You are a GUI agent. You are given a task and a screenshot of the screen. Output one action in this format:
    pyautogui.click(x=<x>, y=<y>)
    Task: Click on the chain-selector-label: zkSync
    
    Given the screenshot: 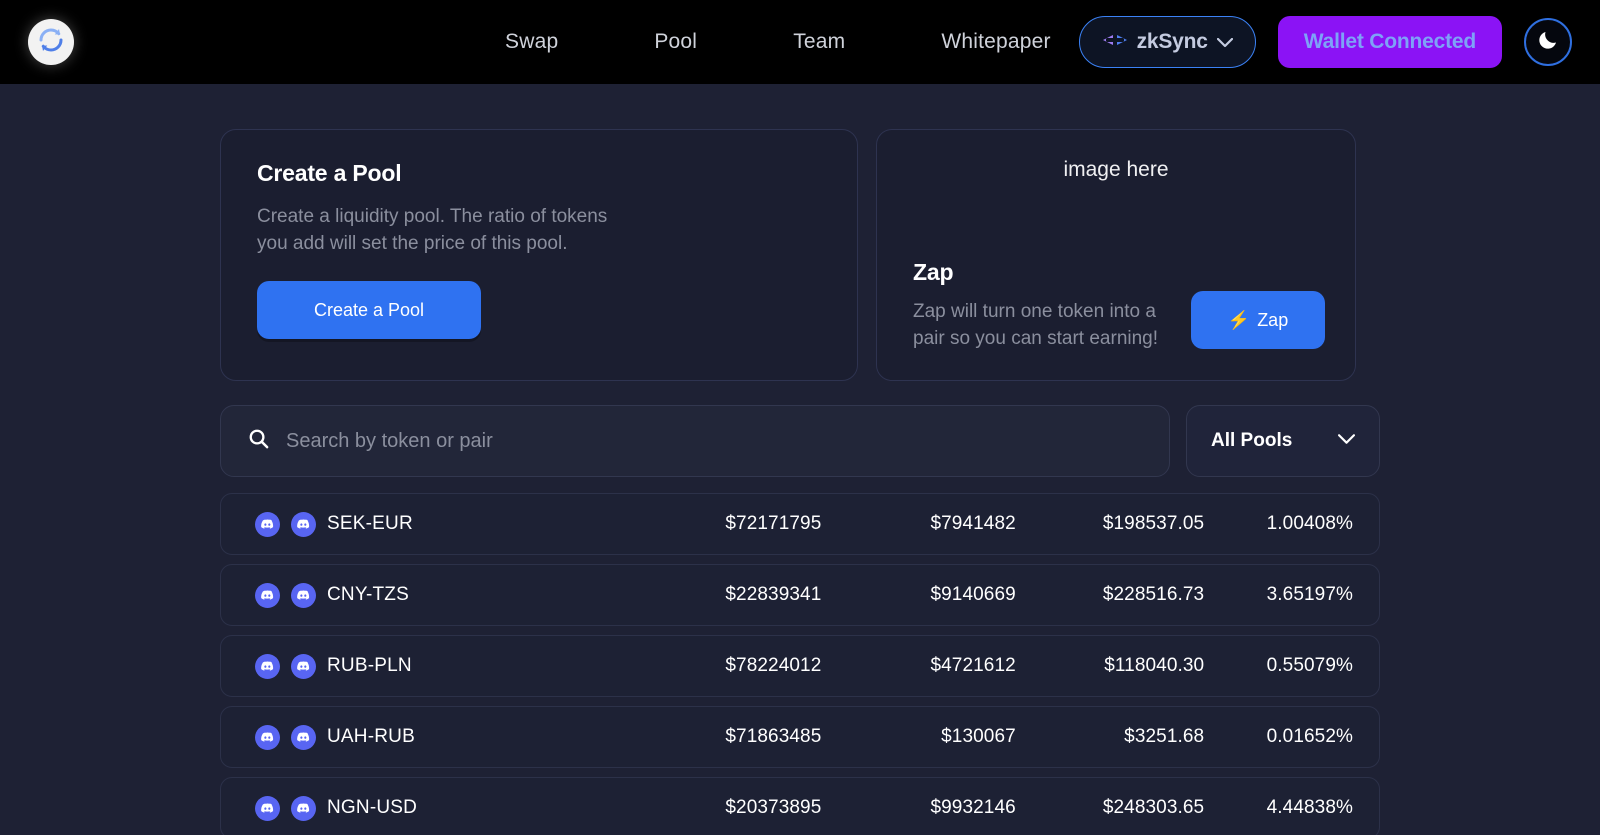 What is the action you would take?
    pyautogui.click(x=1172, y=41)
    